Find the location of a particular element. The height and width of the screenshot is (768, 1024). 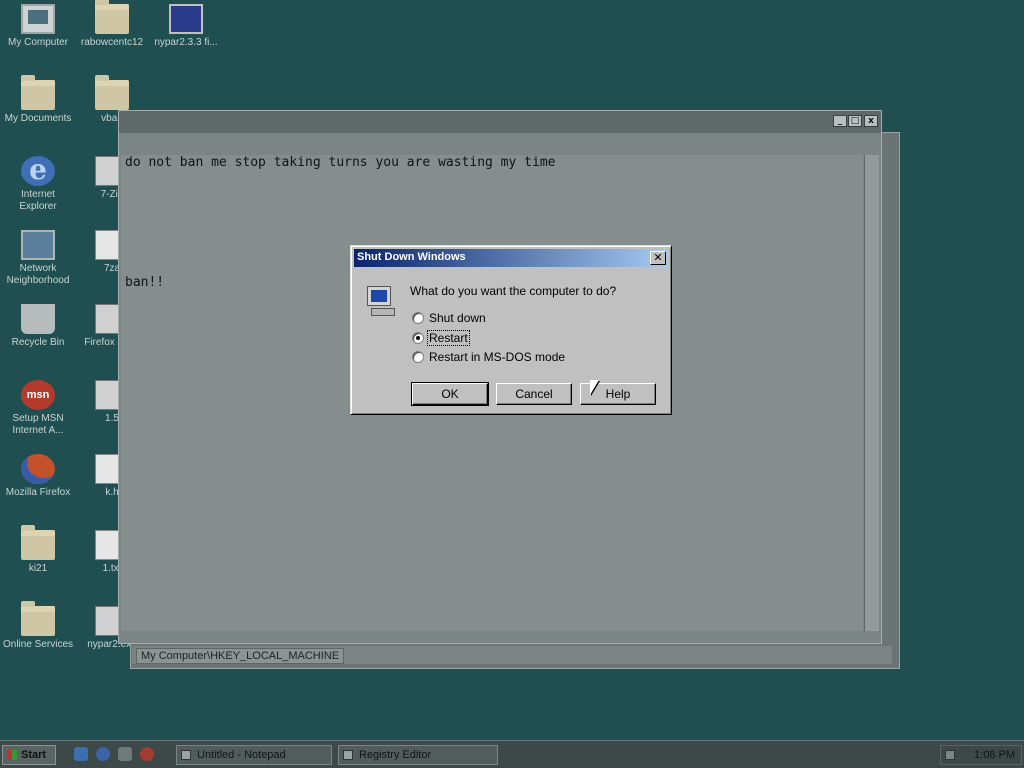

dialog-question: What do you want the computer to do? is located at coordinates (513, 291).